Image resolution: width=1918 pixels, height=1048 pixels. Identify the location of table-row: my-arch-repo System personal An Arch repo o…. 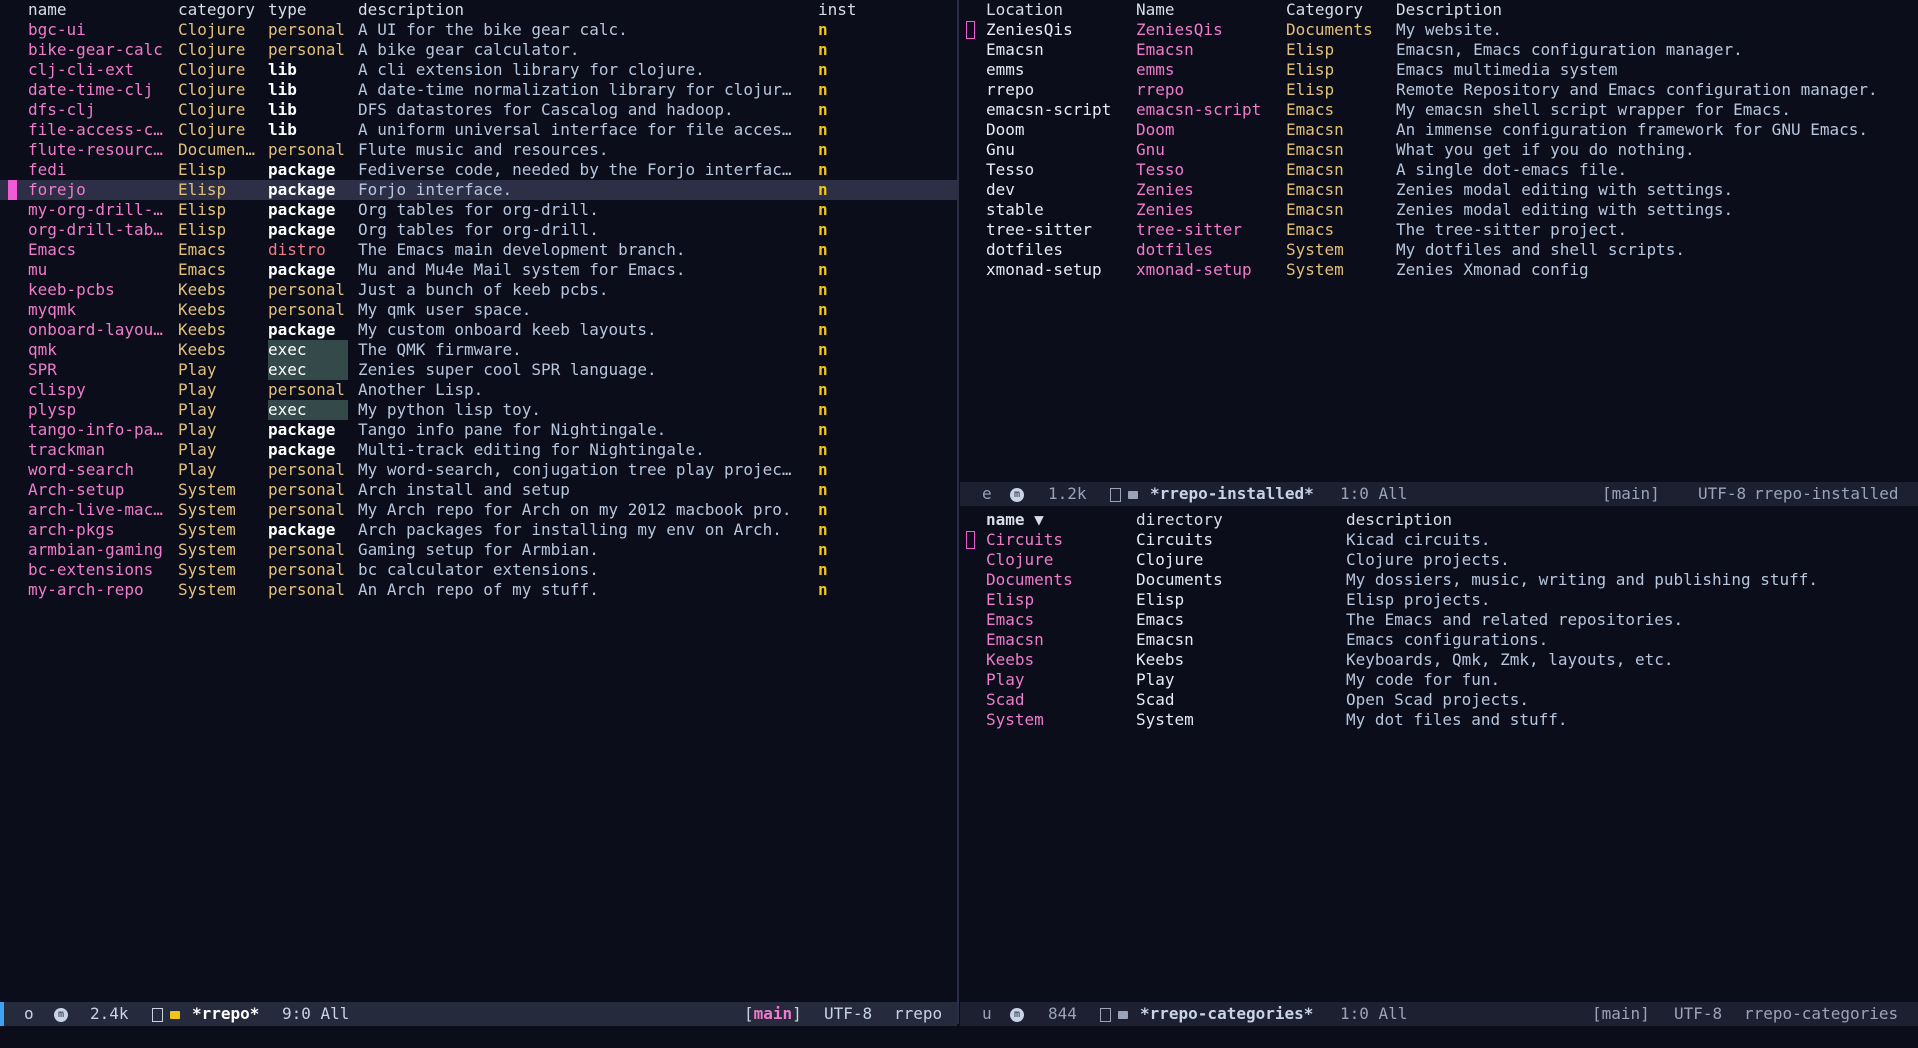
(478, 590).